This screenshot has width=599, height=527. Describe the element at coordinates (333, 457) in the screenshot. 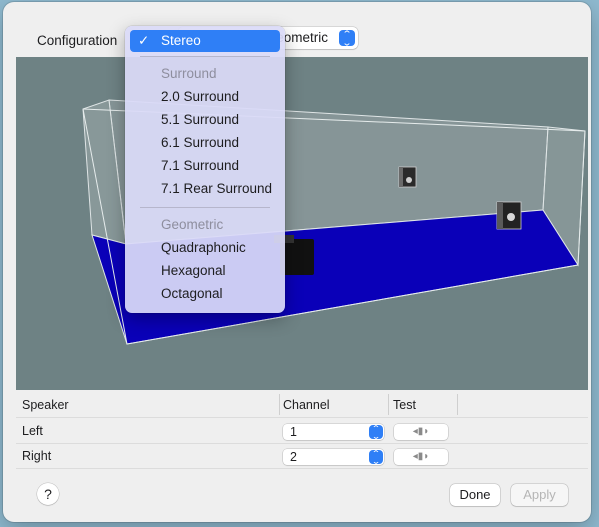

I see `channel-select: 2 ⌃ ⌃` at that location.